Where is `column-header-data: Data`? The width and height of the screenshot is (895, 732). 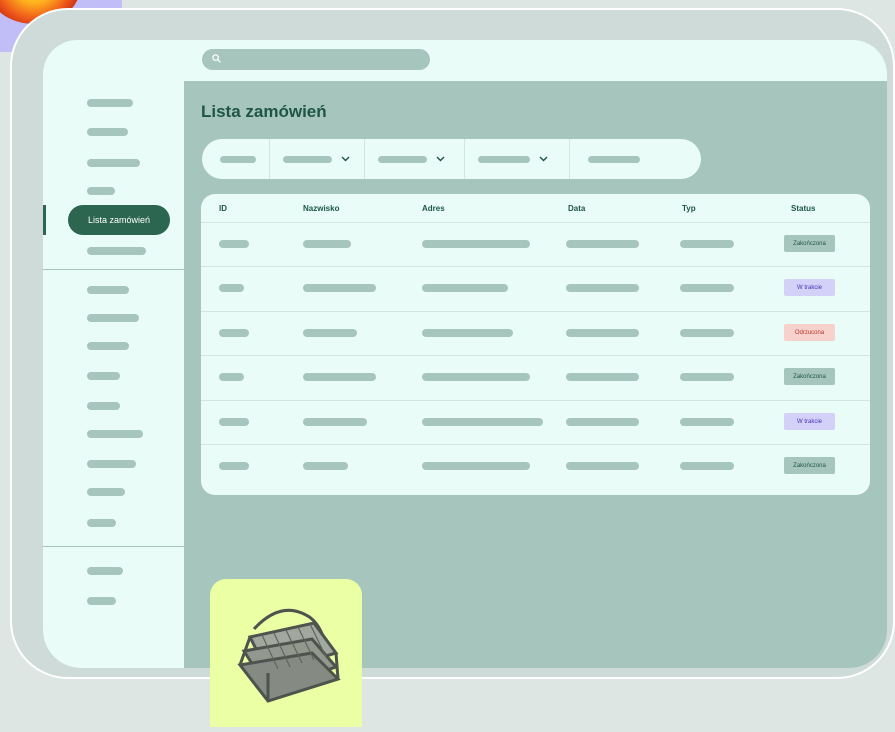
column-header-data: Data is located at coordinates (576, 208).